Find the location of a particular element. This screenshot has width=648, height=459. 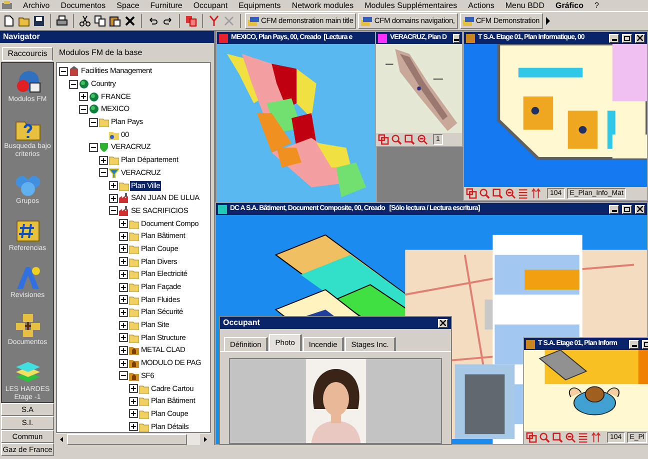

document-icon is located at coordinates (114, 135).